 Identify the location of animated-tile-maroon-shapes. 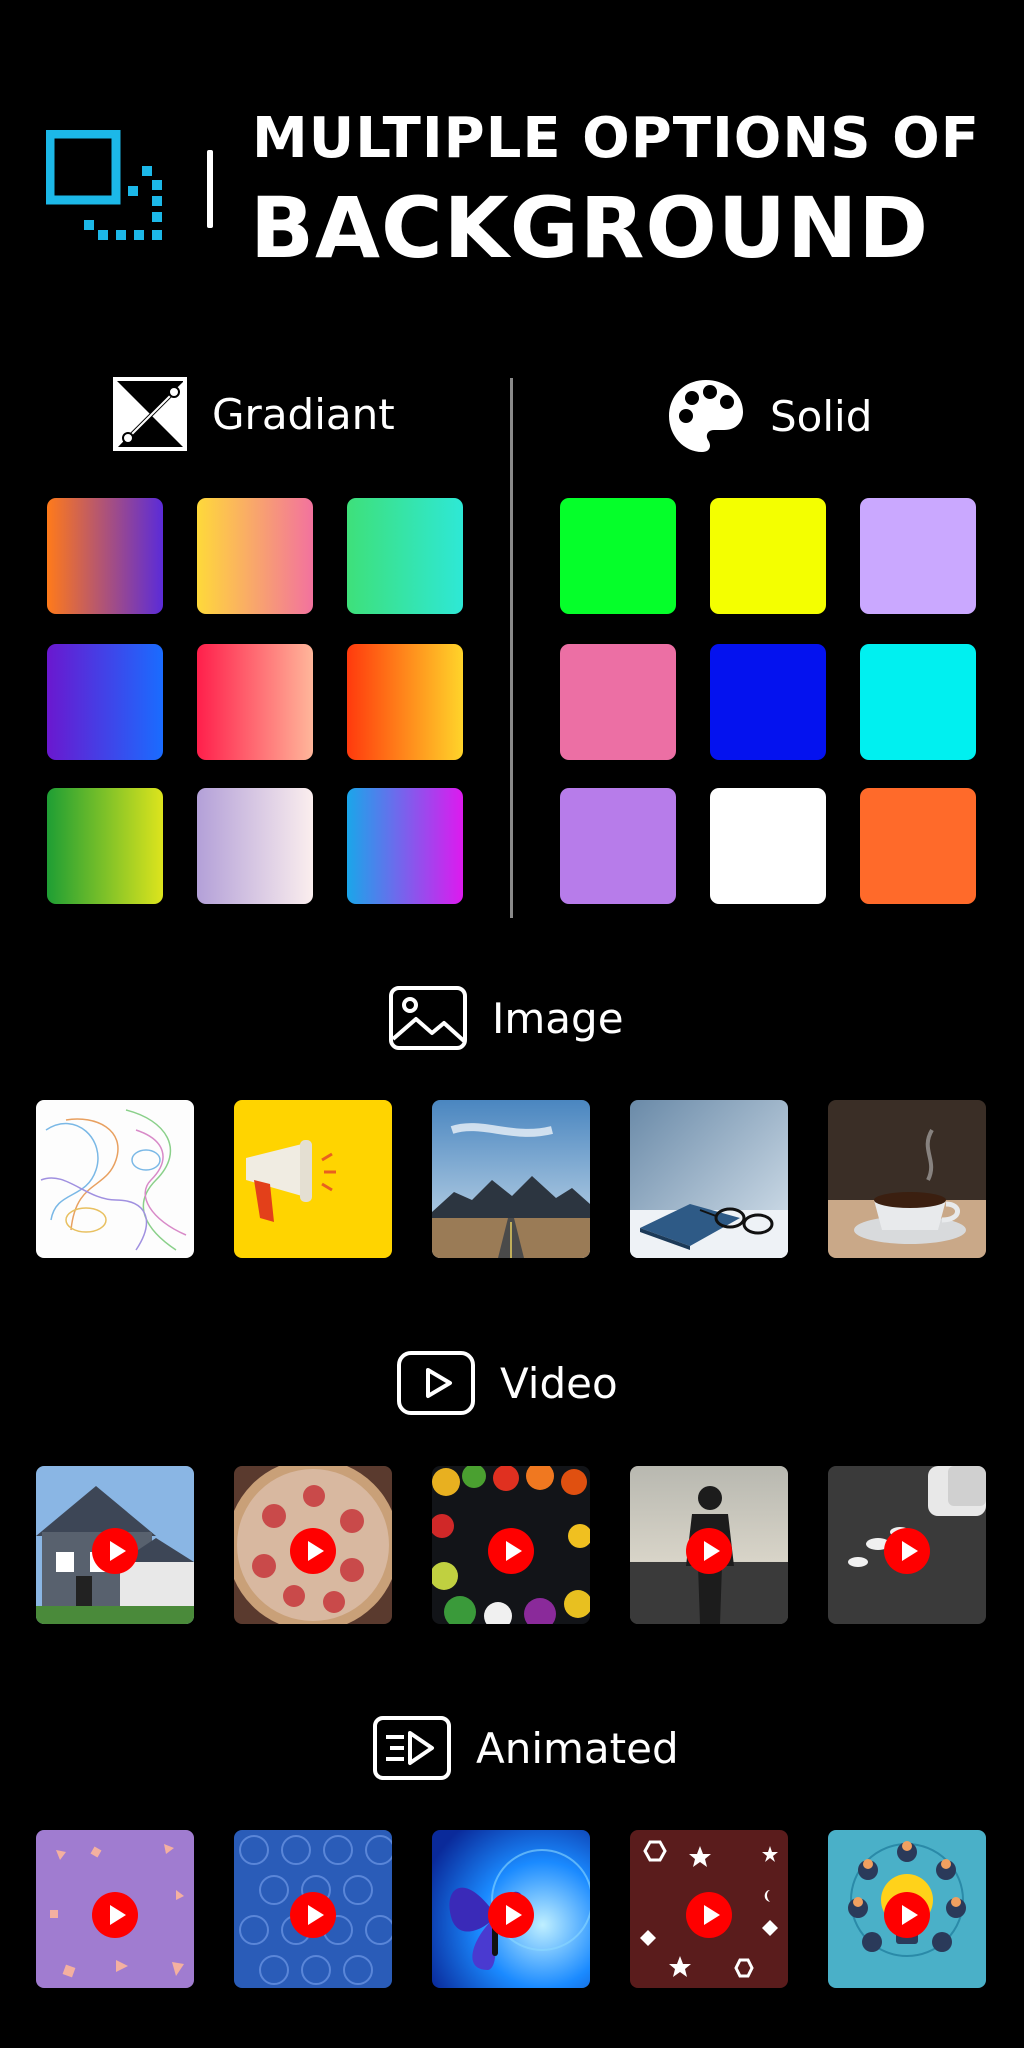
(709, 1909).